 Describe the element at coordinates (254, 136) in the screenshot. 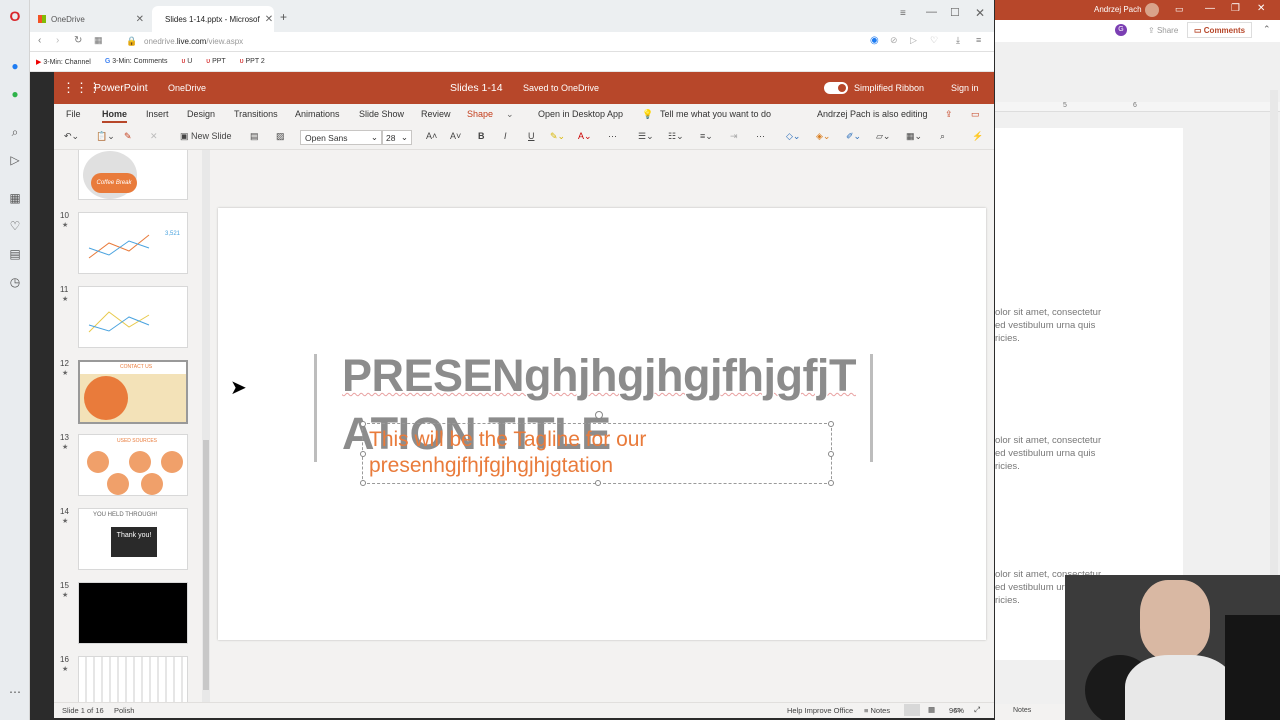

I see `layout-icon: ▤` at that location.